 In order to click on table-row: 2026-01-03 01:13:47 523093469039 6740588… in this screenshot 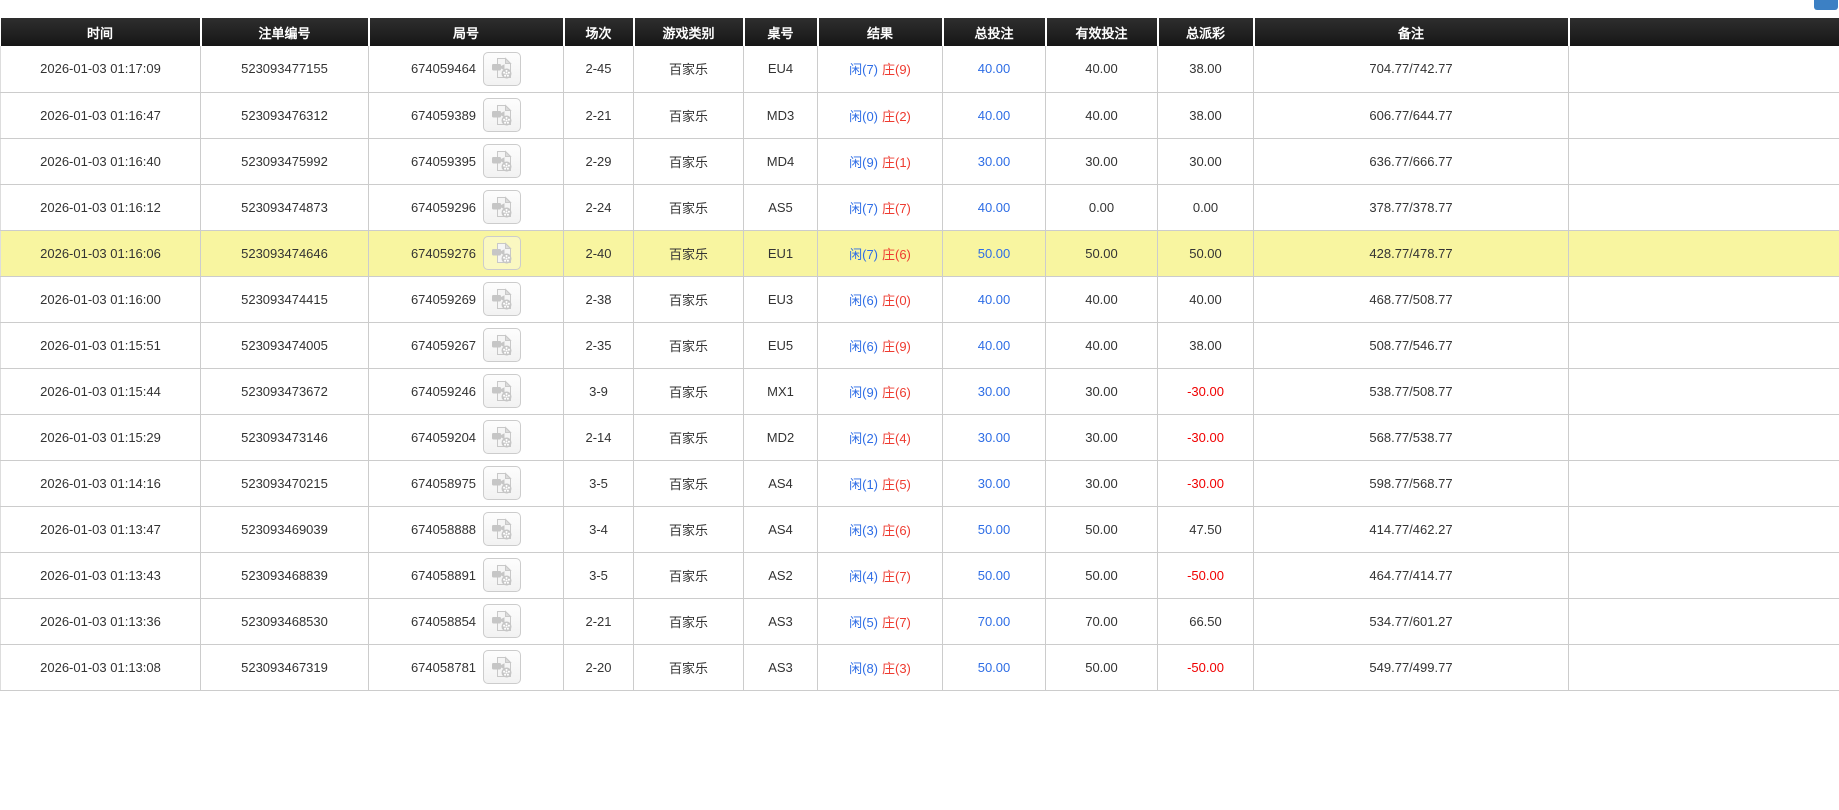, I will do `click(919, 529)`.